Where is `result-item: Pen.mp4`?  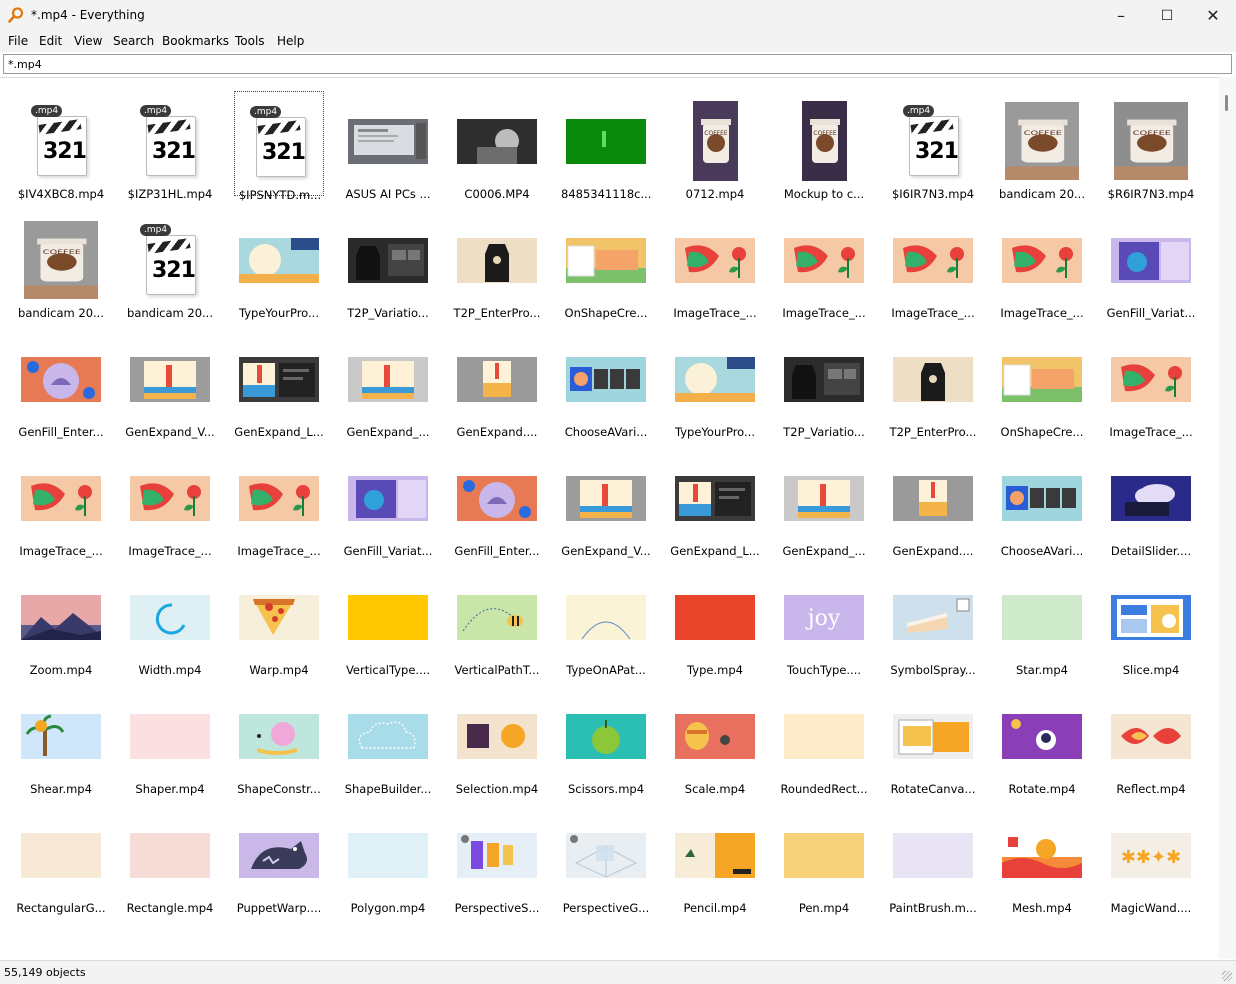 result-item: Pen.mp4 is located at coordinates (824, 860).